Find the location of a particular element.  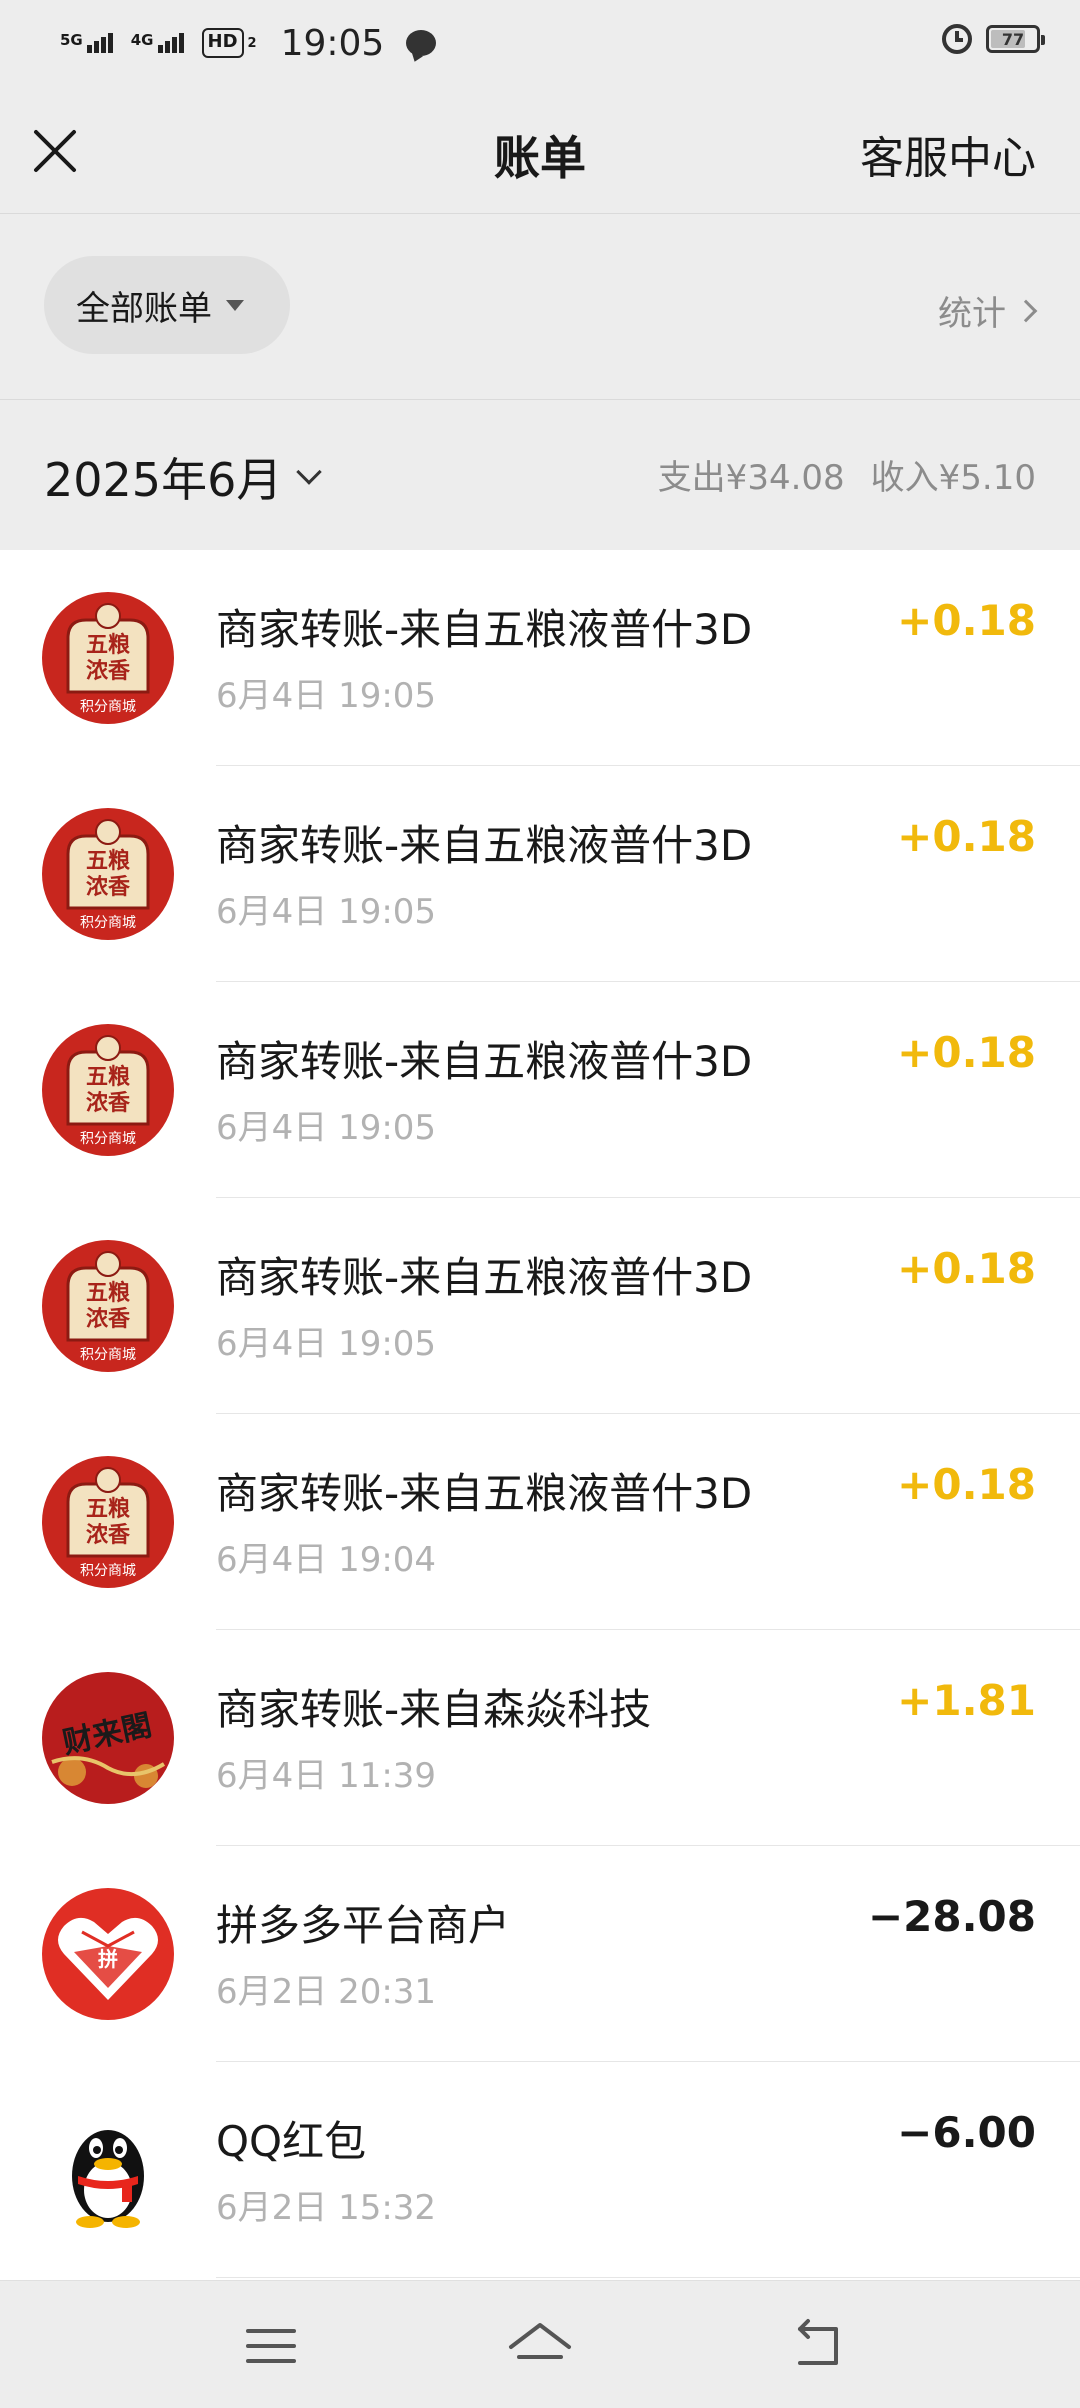

clock: 19:05 is located at coordinates (332, 43).